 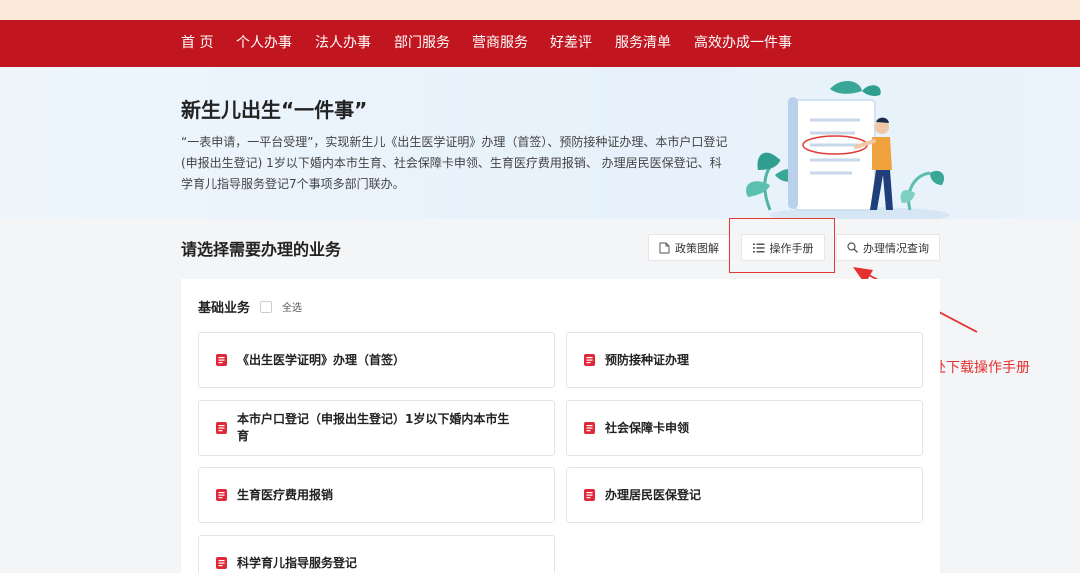 What do you see at coordinates (264, 43) in the screenshot?
I see `nav-personal: 个人办事` at bounding box center [264, 43].